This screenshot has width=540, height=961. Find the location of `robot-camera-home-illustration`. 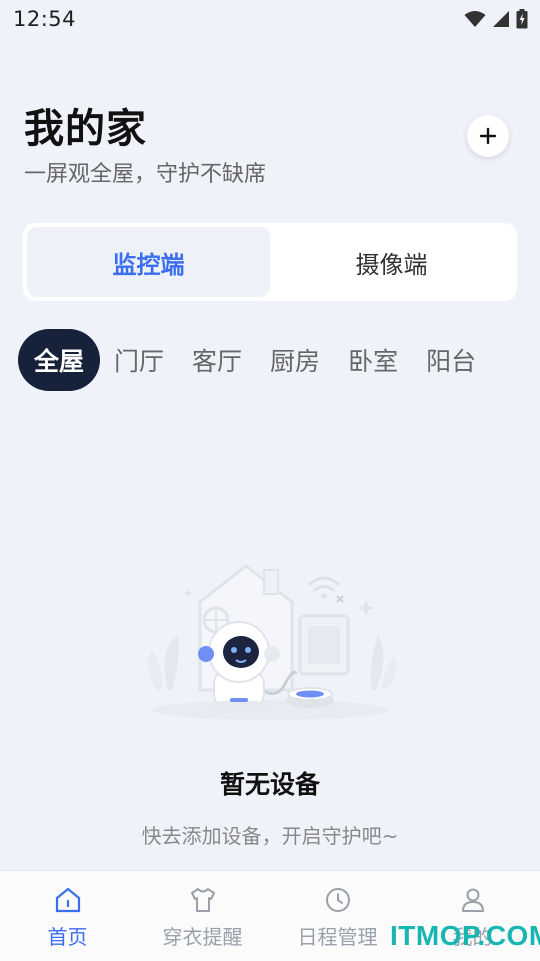

robot-camera-home-illustration is located at coordinates (272, 642).